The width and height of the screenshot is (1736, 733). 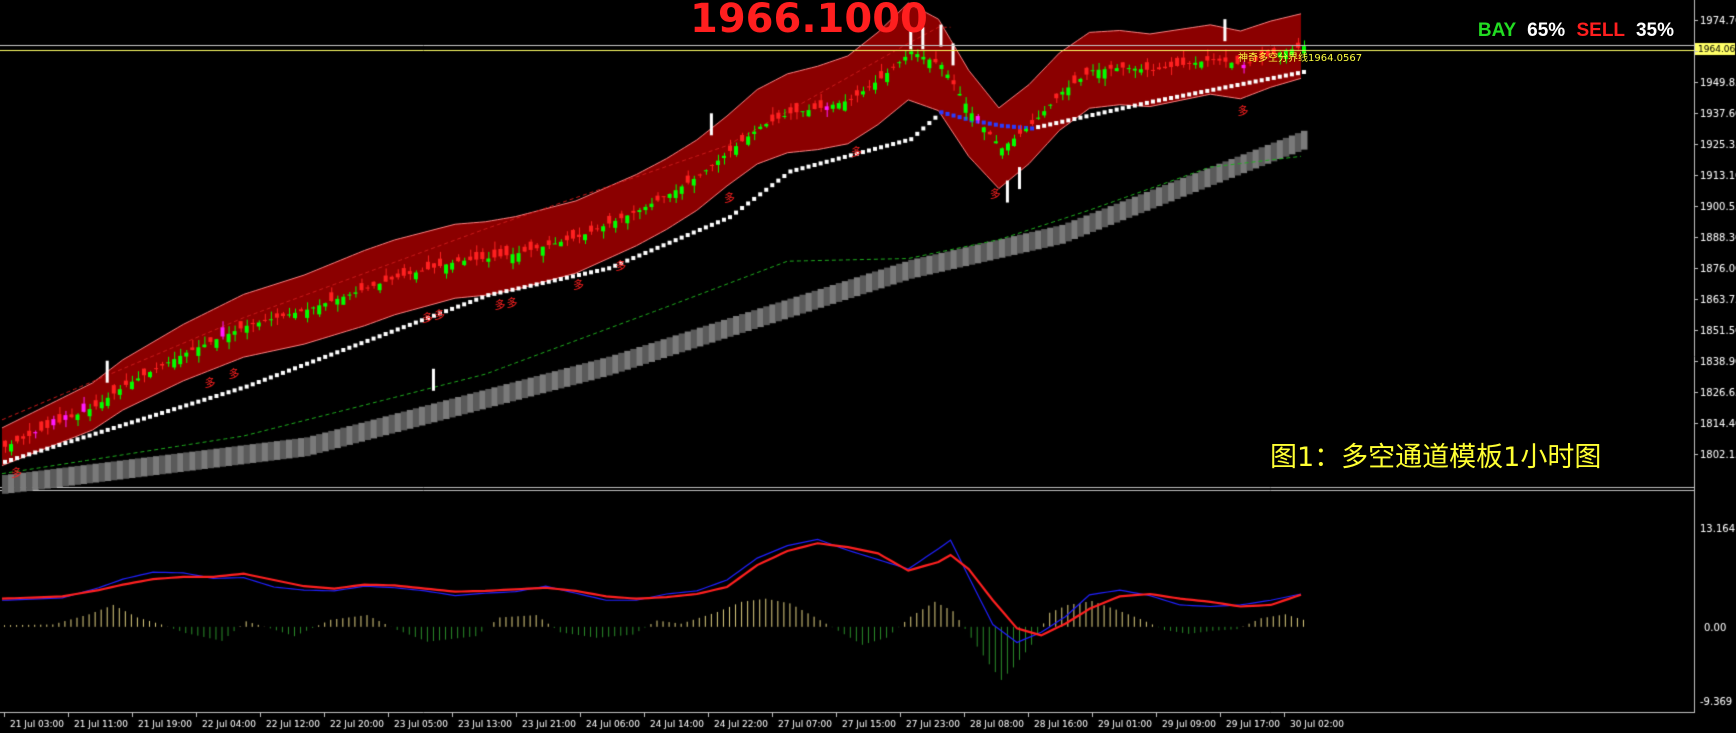 I want to click on sell-label: SELL, so click(x=1600, y=30).